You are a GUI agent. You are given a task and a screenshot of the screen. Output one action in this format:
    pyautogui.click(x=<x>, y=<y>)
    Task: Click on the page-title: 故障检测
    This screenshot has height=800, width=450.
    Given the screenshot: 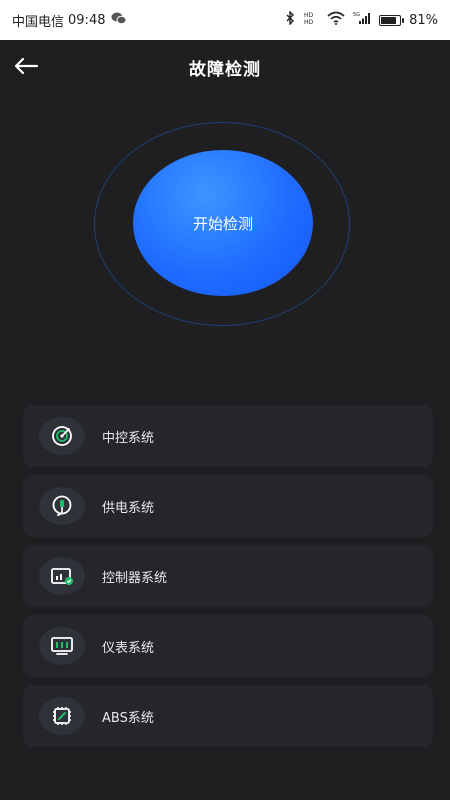 What is the action you would take?
    pyautogui.click(x=225, y=70)
    